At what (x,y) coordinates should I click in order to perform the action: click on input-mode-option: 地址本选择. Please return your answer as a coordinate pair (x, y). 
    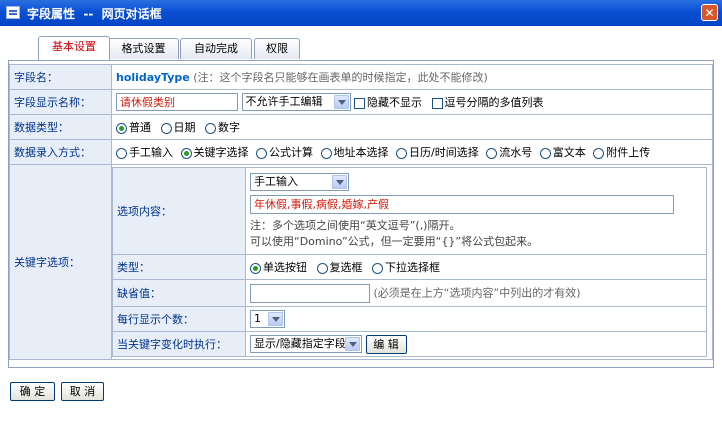
    Looking at the image, I should click on (361, 152).